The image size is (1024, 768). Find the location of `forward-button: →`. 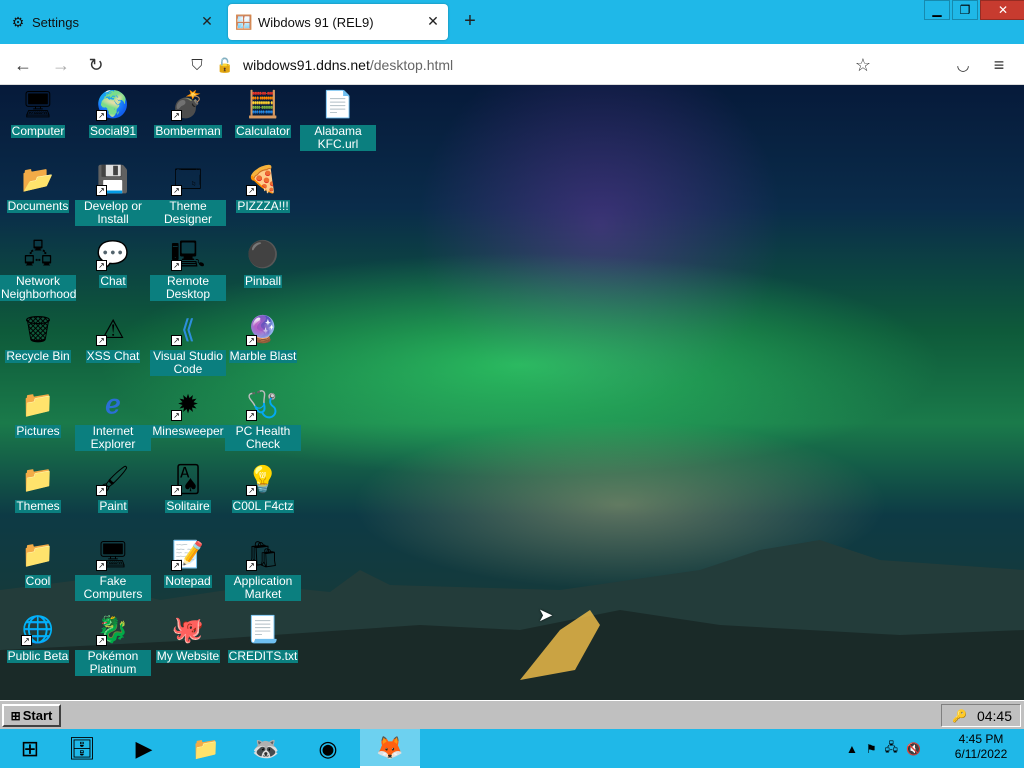

forward-button: → is located at coordinates (61, 65).